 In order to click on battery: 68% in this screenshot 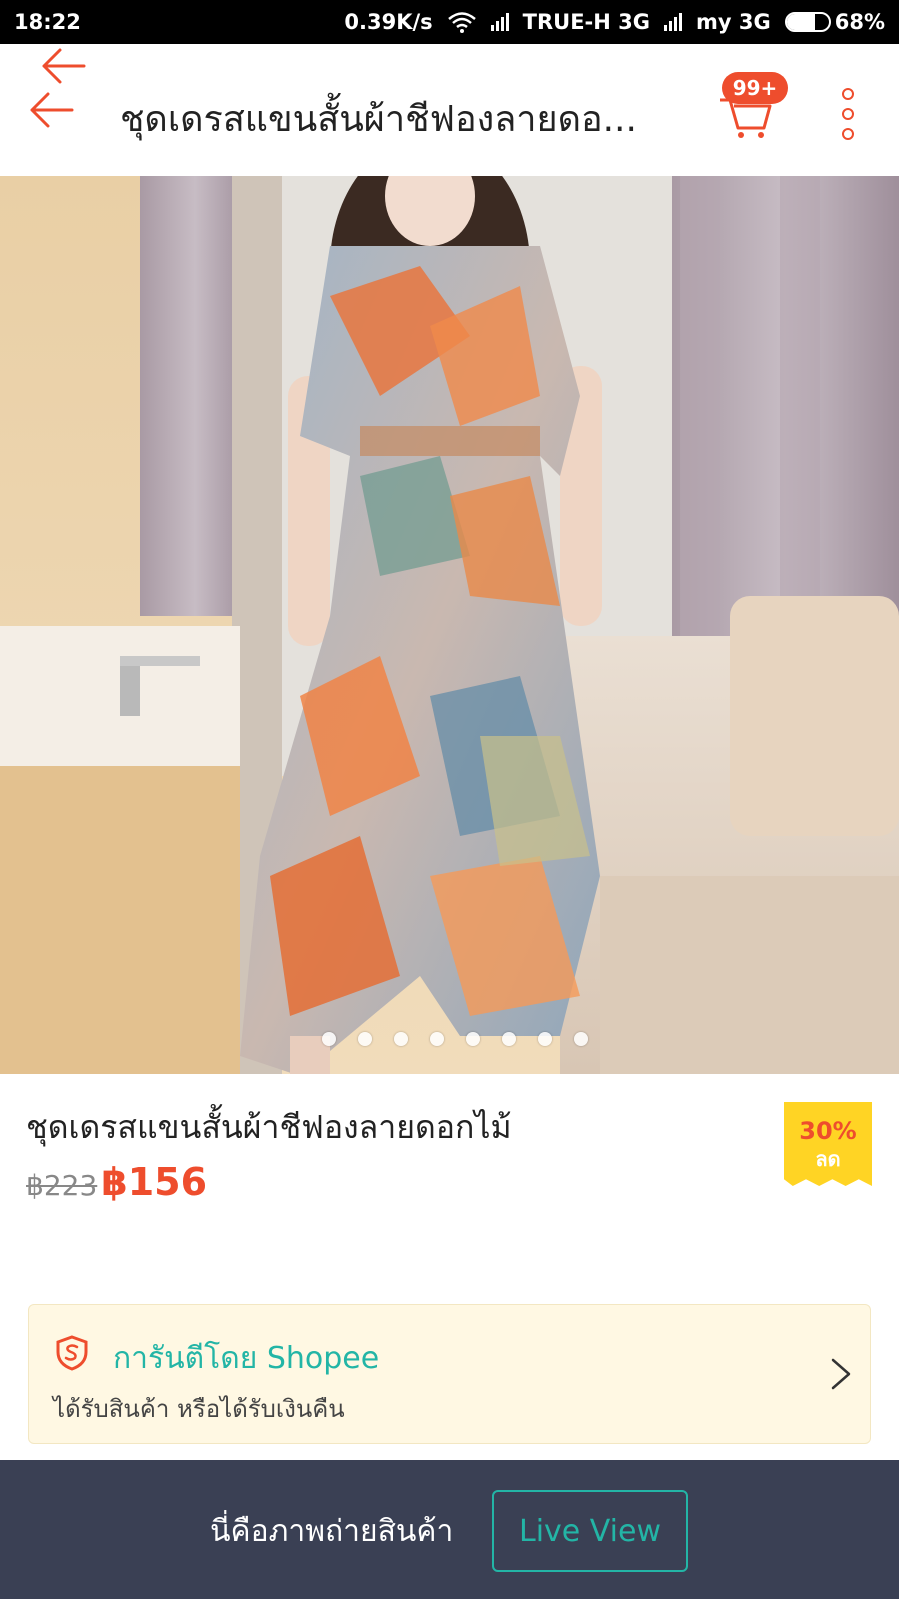, I will do `click(834, 22)`.